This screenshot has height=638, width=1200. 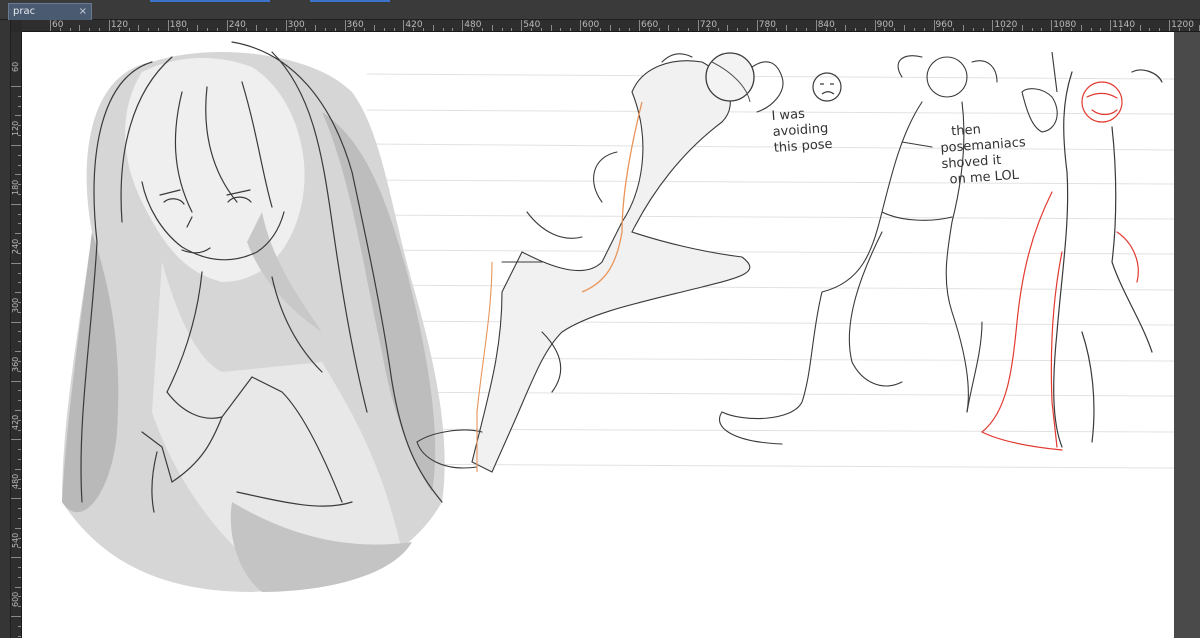 I want to click on note-posemaniacs: then posemaniacs shoved it on me LOL, so click(x=986, y=153).